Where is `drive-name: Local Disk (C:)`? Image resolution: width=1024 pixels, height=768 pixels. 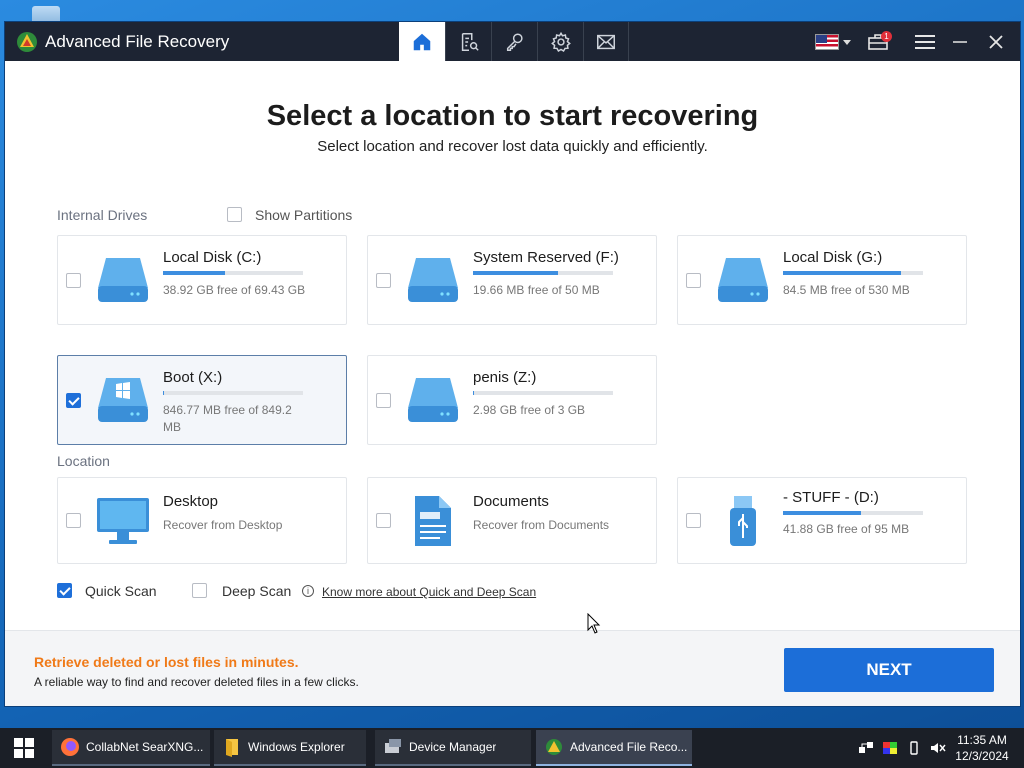
drive-name: Local Disk (C:) is located at coordinates (212, 257).